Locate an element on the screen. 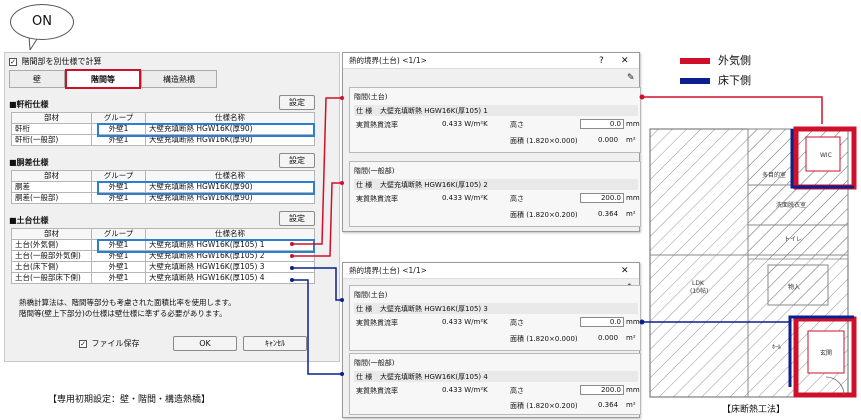 The height and width of the screenshot is (420, 861). on-callout: ON is located at coordinates (42, 22).